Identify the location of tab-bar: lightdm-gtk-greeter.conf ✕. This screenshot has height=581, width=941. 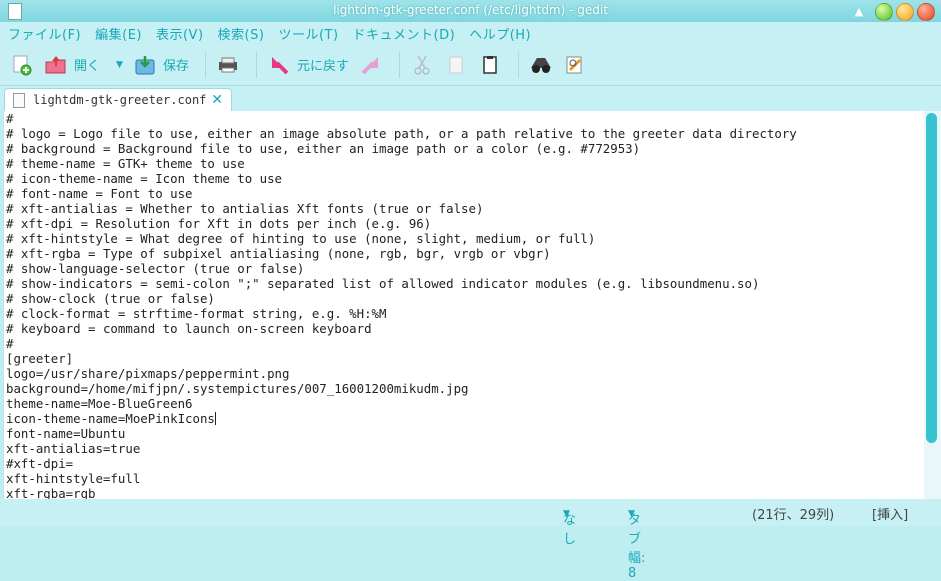
(470, 98).